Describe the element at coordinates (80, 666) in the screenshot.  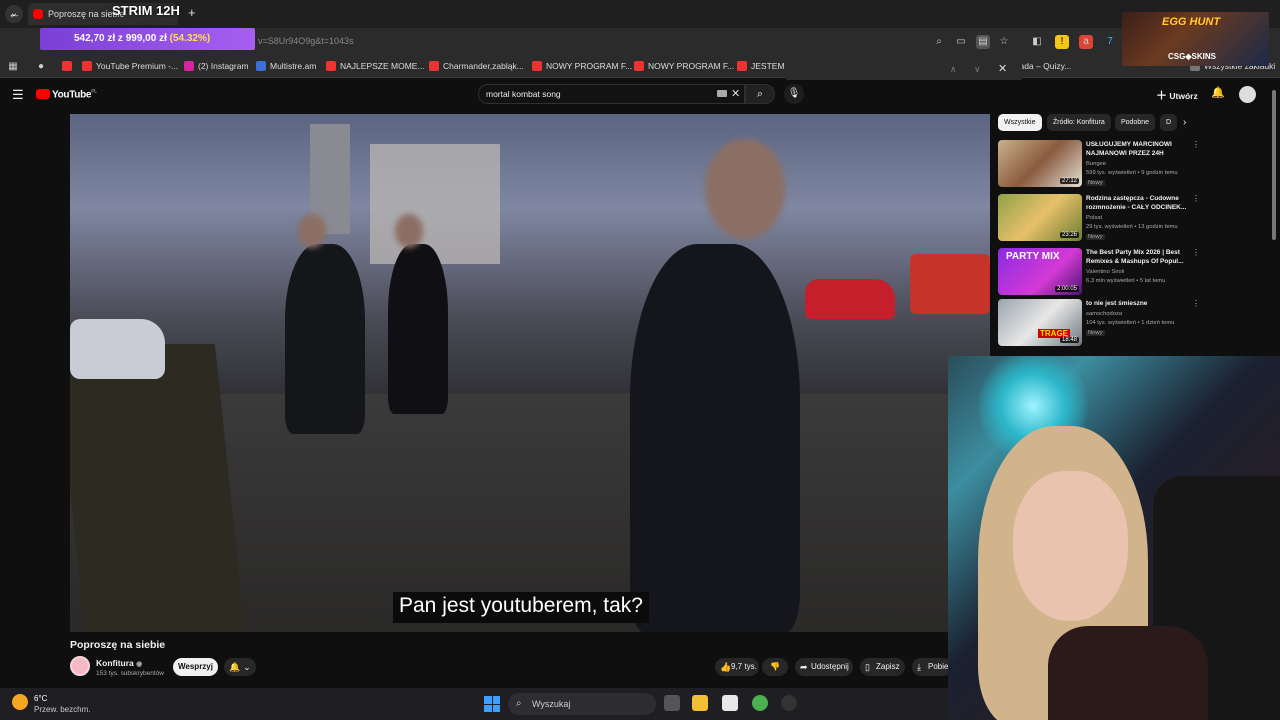
I see `channel-avatar` at that location.